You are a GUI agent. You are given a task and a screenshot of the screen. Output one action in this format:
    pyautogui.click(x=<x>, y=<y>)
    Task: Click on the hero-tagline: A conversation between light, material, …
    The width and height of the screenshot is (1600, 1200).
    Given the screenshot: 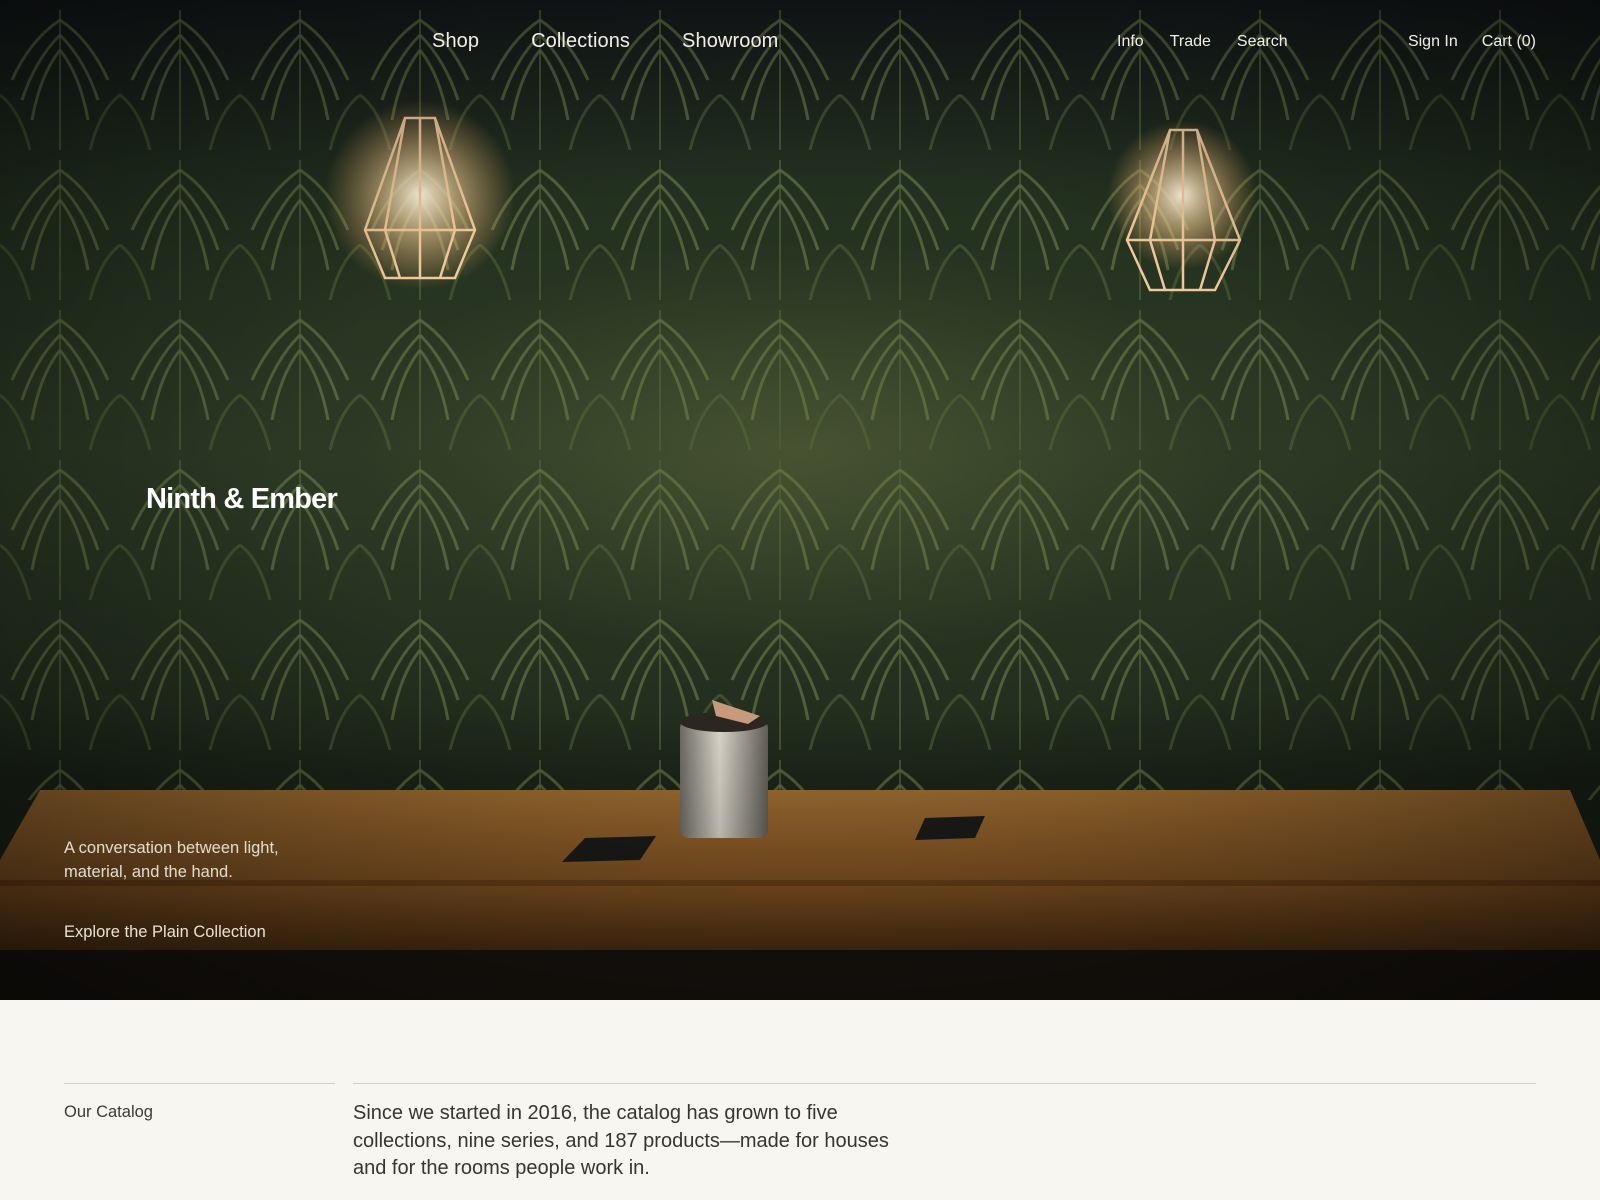 What is the action you would take?
    pyautogui.click(x=171, y=860)
    